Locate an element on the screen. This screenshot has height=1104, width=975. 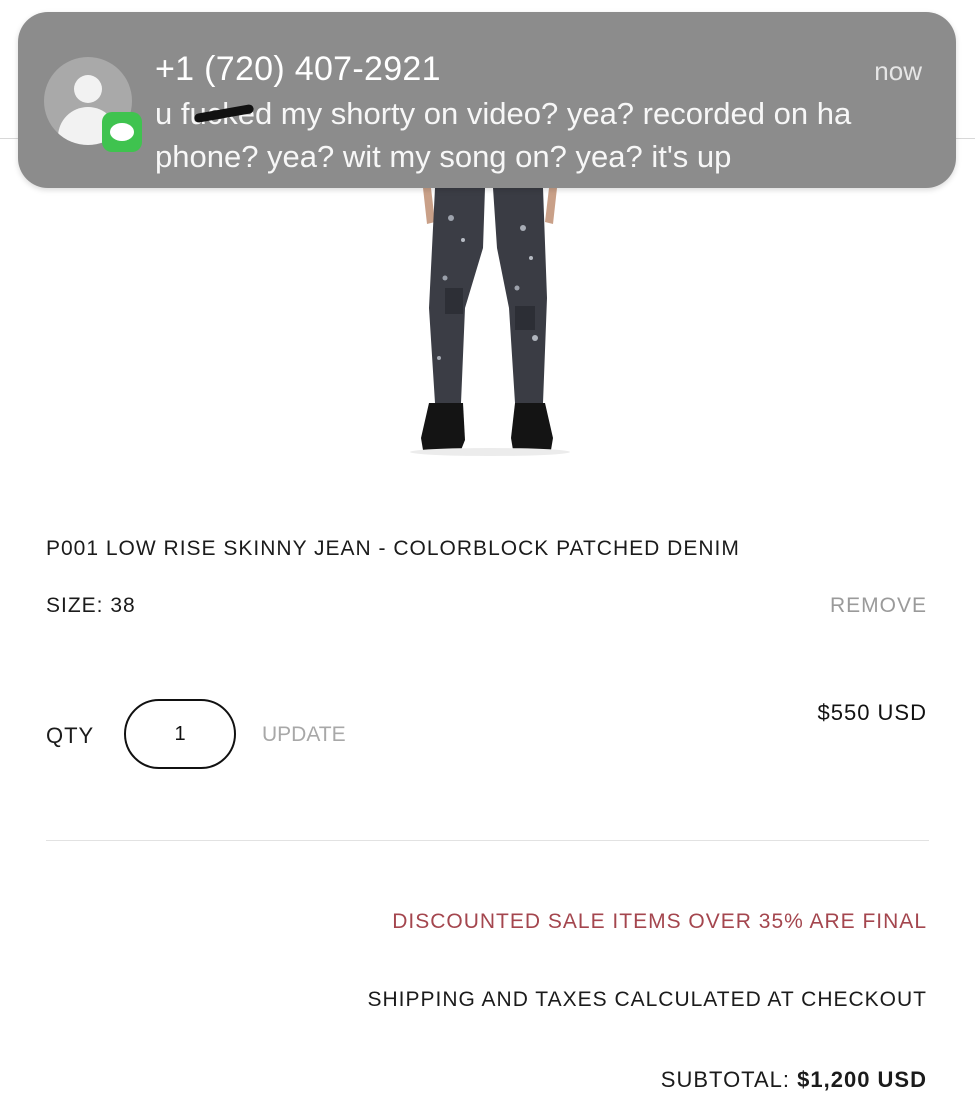
right-boot is located at coordinates (532, 426).